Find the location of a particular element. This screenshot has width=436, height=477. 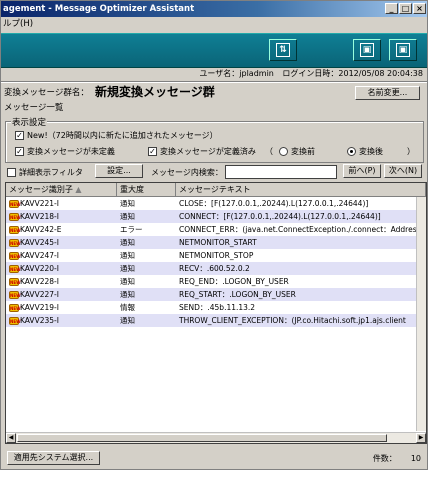

cell-text: RECV：.600.52.0.2 is located at coordinates (214, 268).